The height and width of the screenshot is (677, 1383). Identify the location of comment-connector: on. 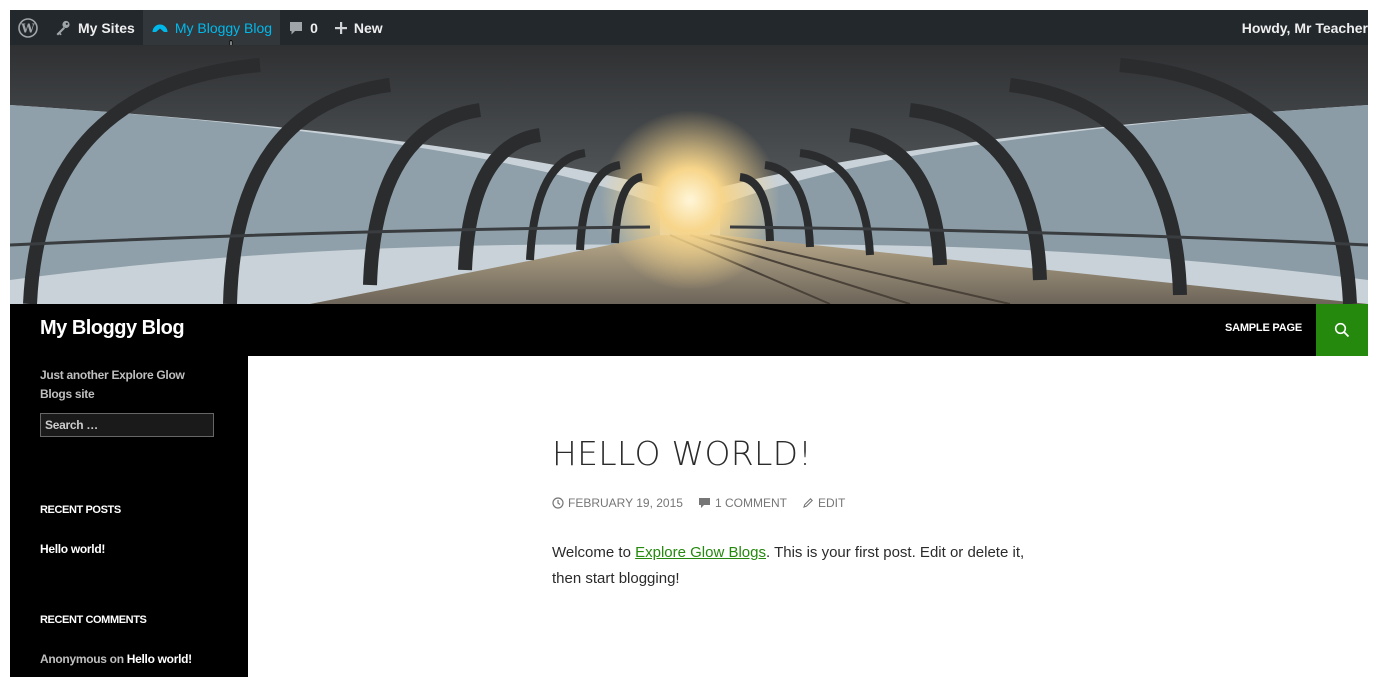
(116, 659).